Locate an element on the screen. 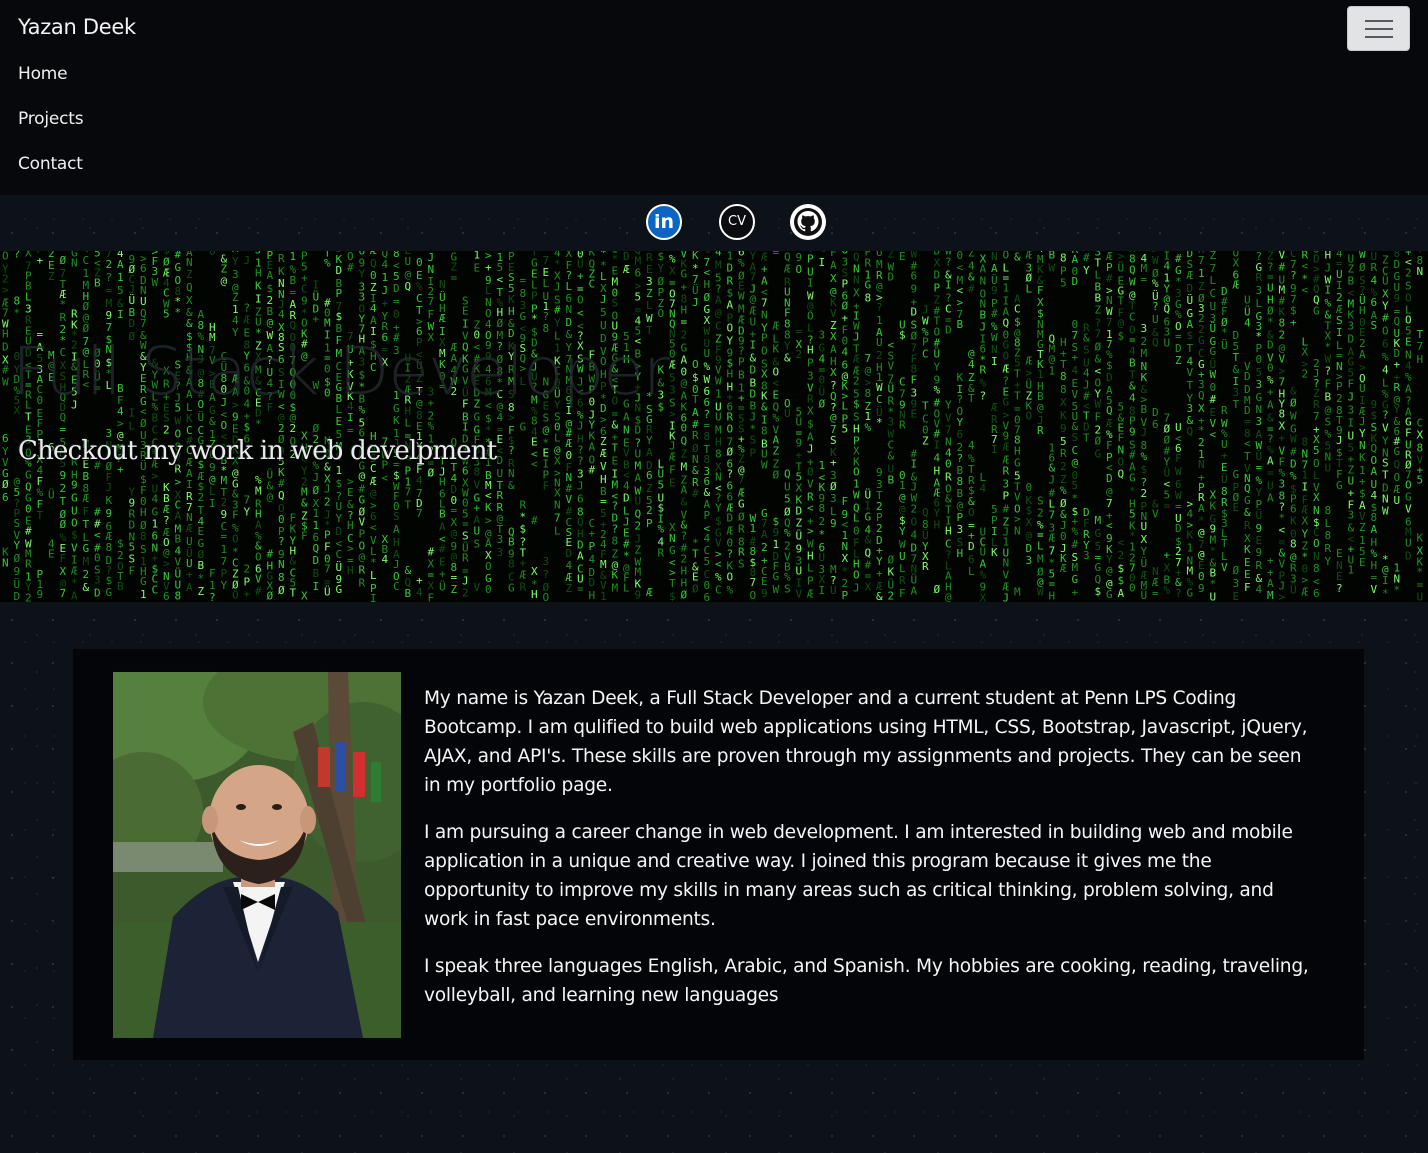  linkedin-icon: in is located at coordinates (664, 222).